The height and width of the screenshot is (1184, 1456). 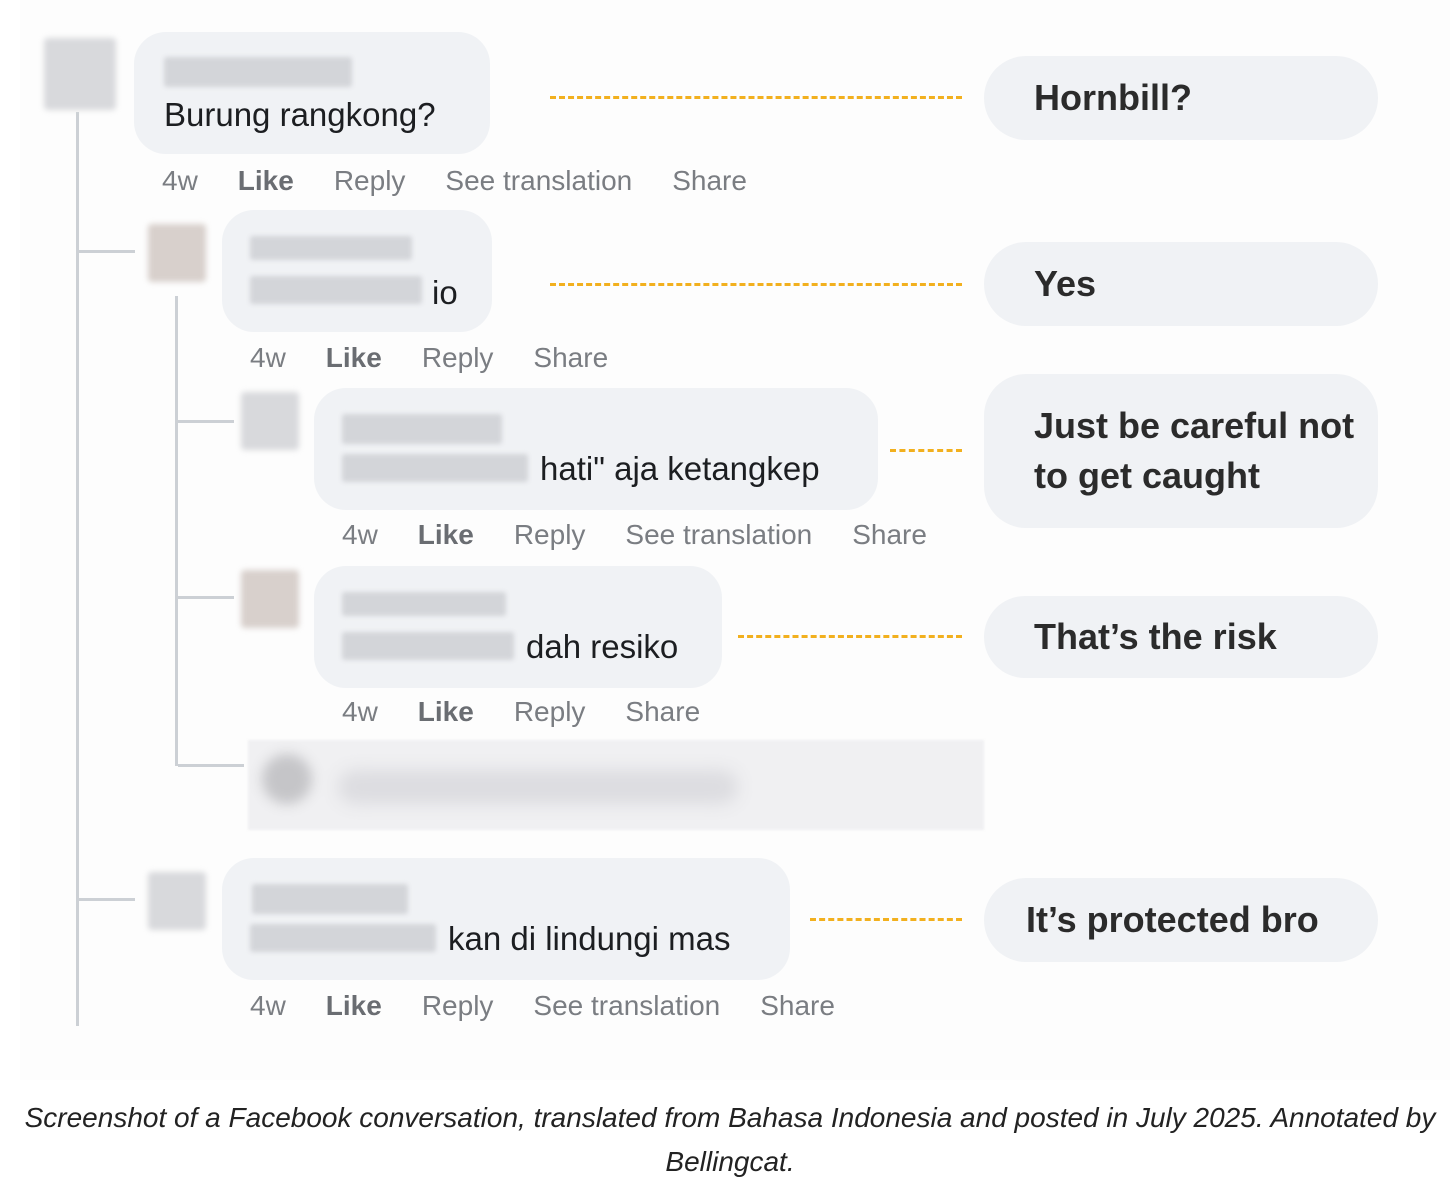 I want to click on thread-line-nested, so click(x=176, y=531).